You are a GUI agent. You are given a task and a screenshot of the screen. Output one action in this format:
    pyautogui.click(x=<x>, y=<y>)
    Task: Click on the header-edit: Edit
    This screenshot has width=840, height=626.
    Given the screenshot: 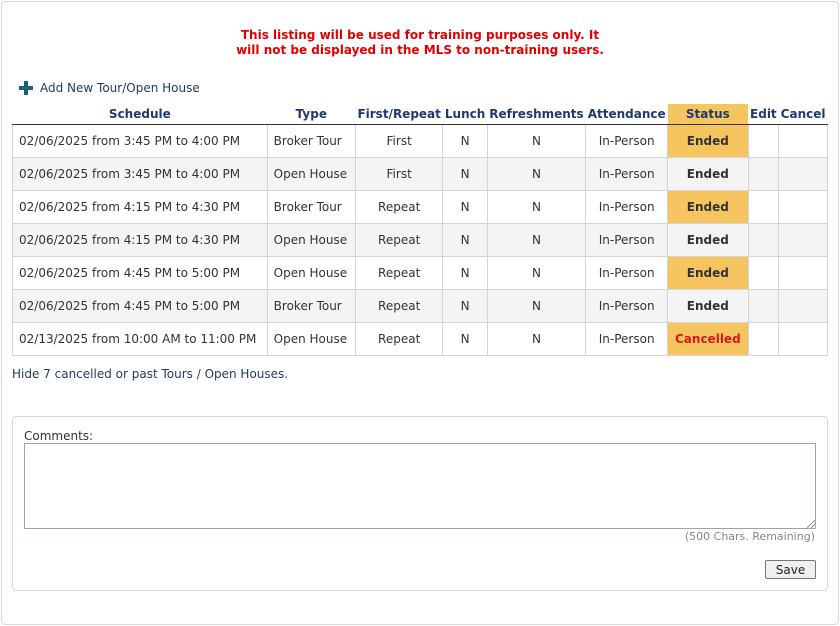 What is the action you would take?
    pyautogui.click(x=763, y=114)
    